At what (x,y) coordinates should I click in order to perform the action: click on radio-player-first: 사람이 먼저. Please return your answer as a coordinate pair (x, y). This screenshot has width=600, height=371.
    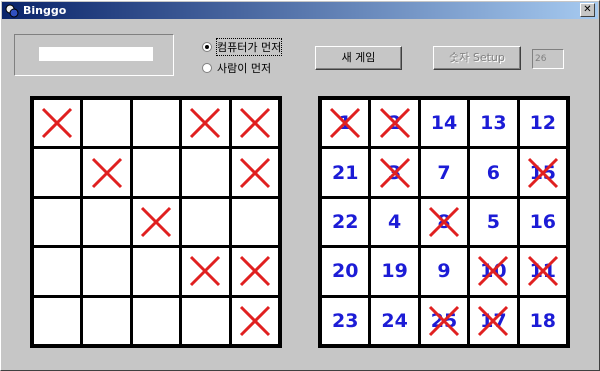
    Looking at the image, I should click on (236, 68).